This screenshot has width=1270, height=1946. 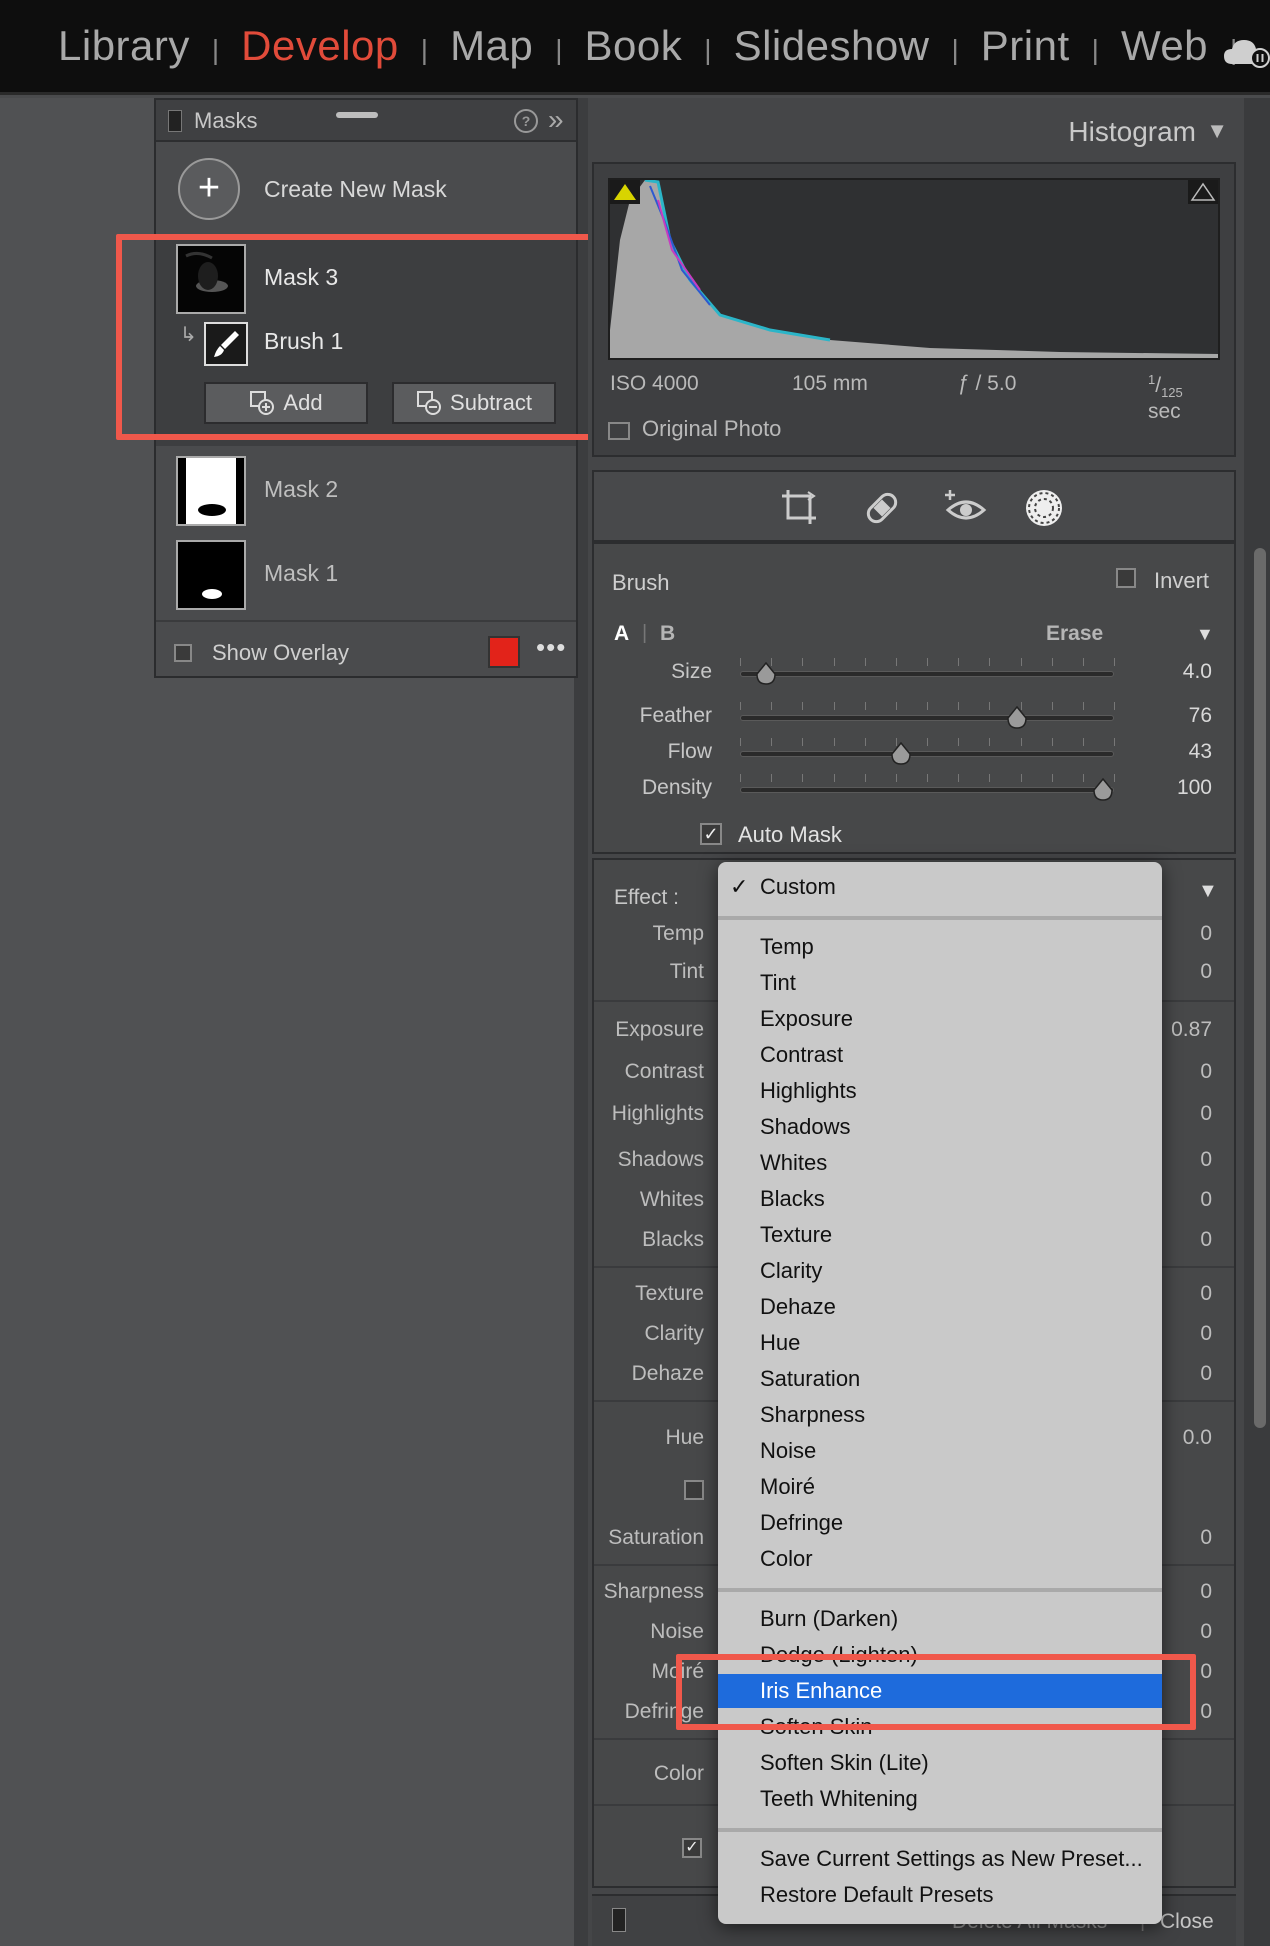 I want to click on mask-label: Mask 1, so click(x=301, y=573).